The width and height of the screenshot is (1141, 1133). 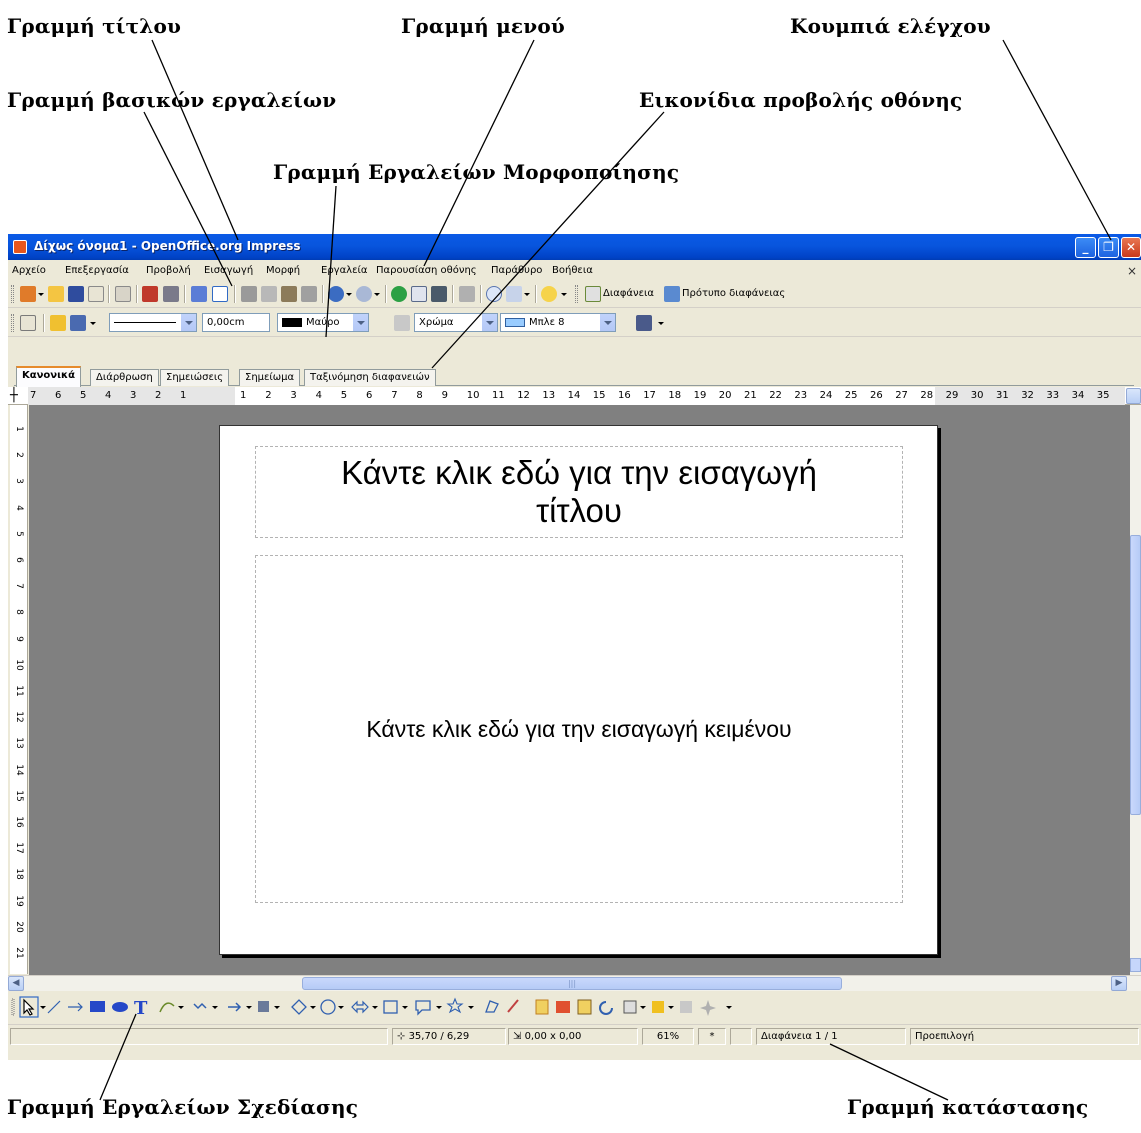 What do you see at coordinates (323, 322) in the screenshot?
I see `line-color-select: Μαύρο` at bounding box center [323, 322].